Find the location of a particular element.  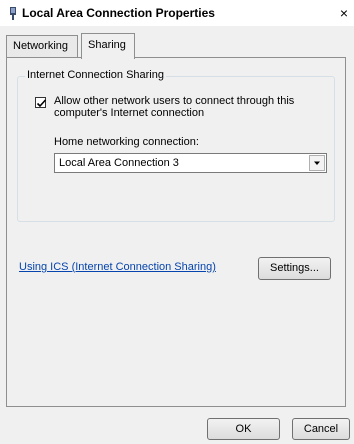

window-title: Local Area Connection Properties is located at coordinates (118, 13).